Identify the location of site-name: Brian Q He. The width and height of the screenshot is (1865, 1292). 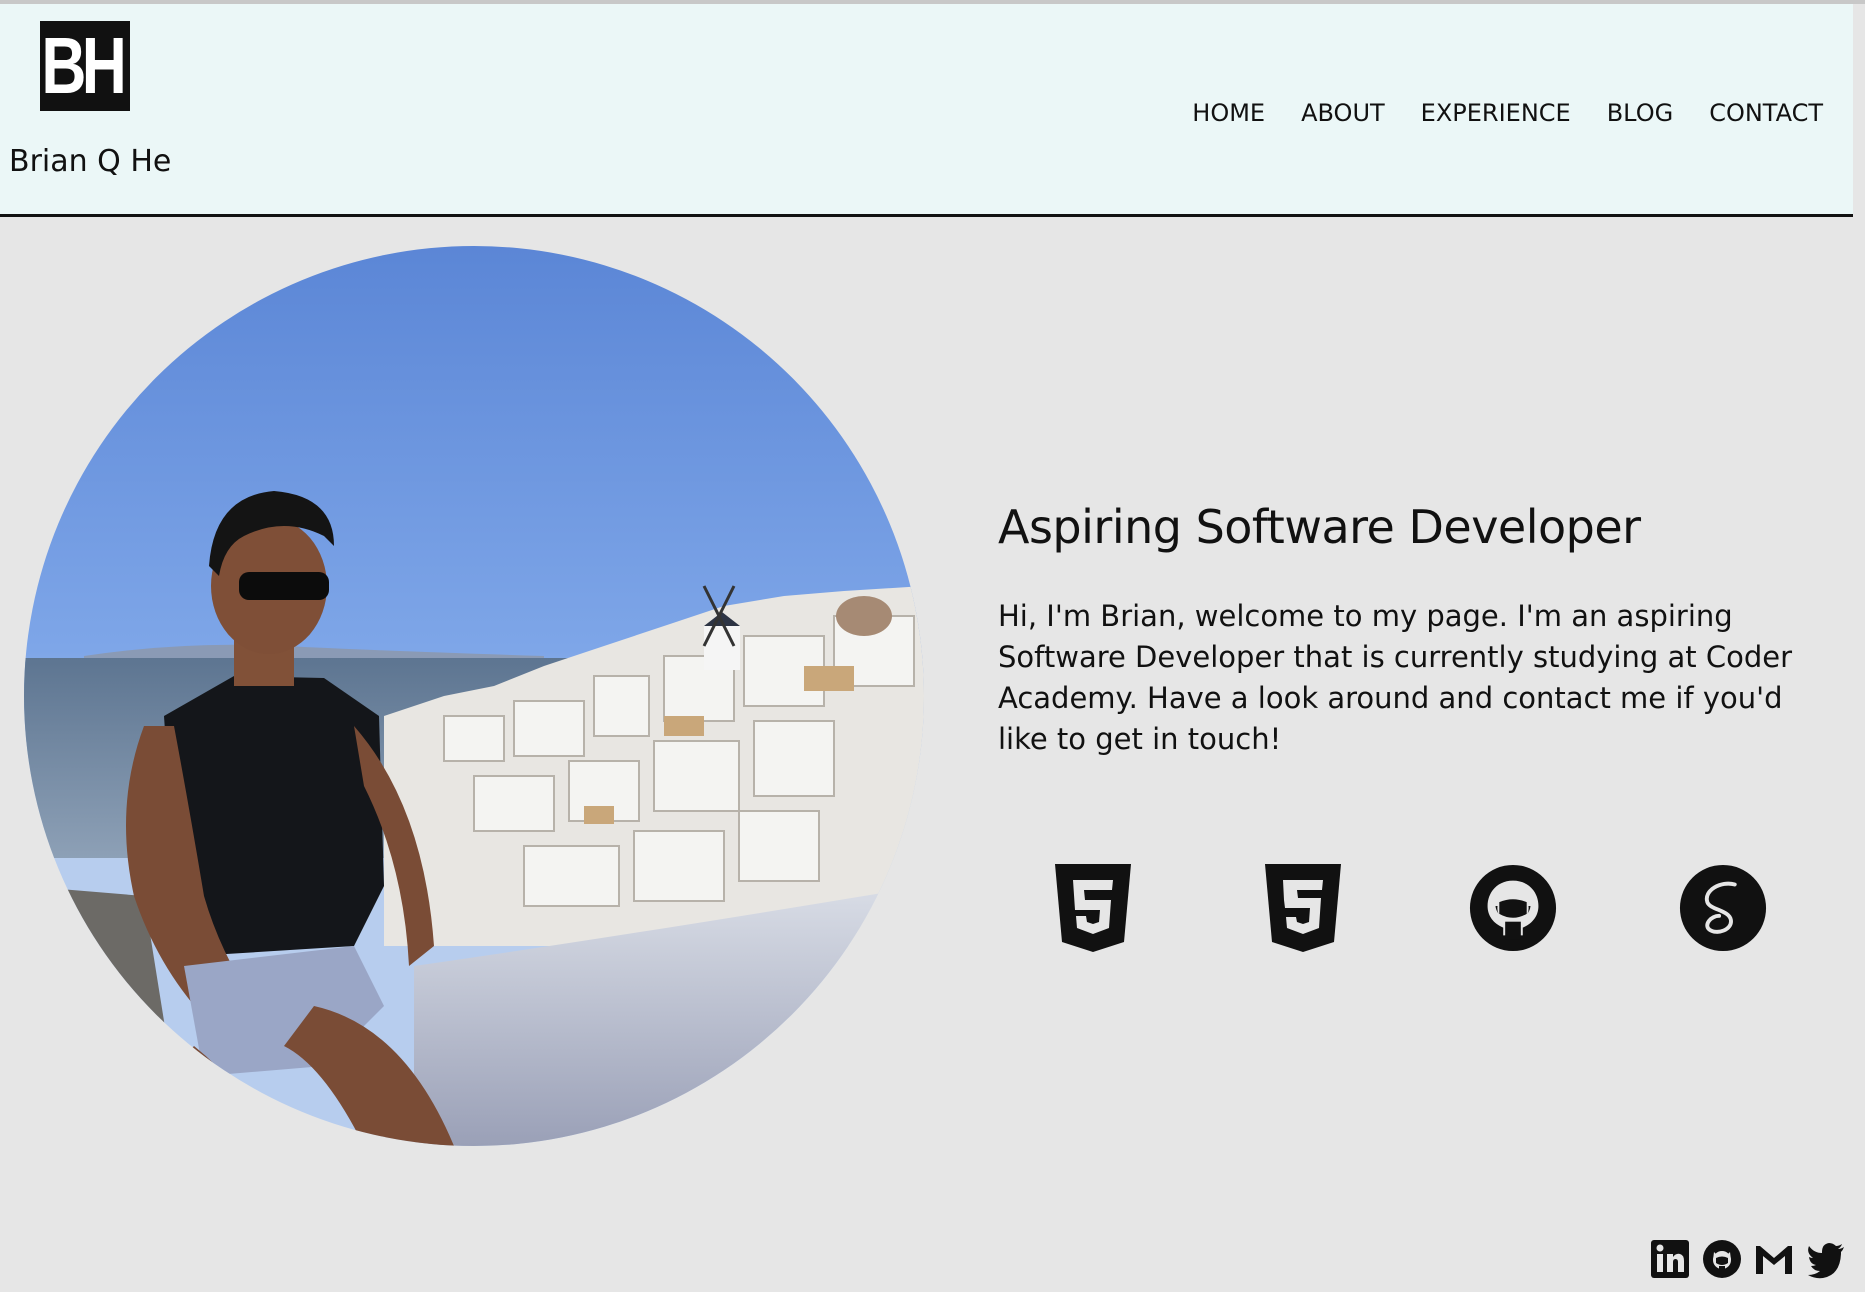
(90, 161).